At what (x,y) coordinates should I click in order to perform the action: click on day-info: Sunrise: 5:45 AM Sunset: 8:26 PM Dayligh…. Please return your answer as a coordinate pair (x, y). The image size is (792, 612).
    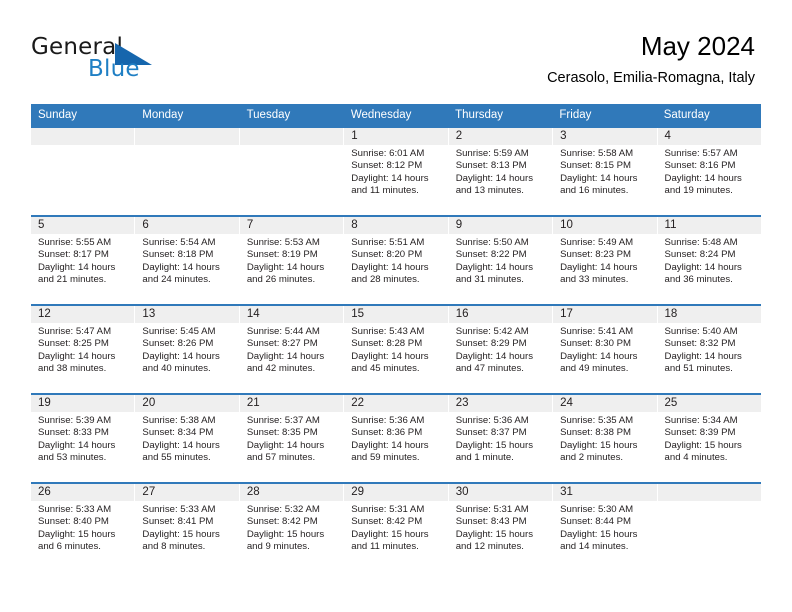
    Looking at the image, I should click on (186, 349).